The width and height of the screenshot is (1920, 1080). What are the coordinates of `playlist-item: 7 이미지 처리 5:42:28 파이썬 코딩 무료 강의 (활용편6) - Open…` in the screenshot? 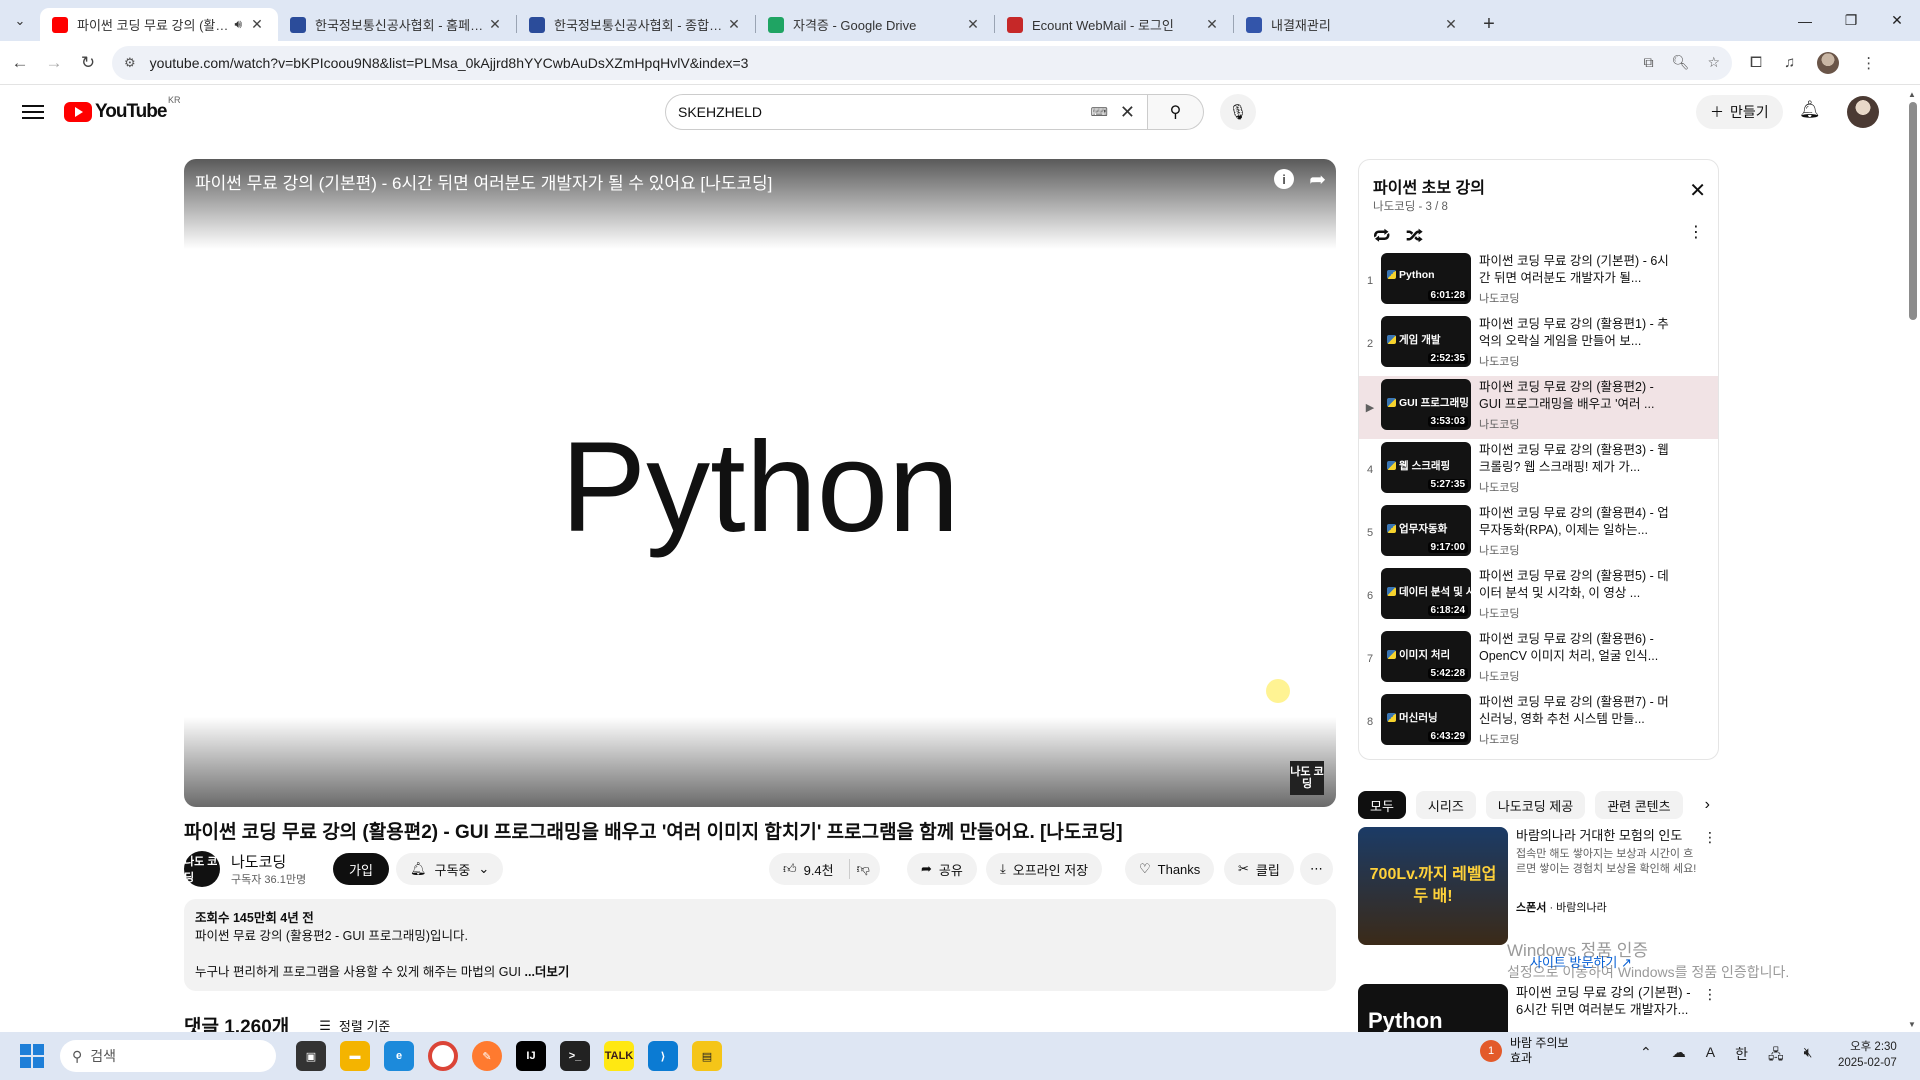 It's located at (1538, 659).